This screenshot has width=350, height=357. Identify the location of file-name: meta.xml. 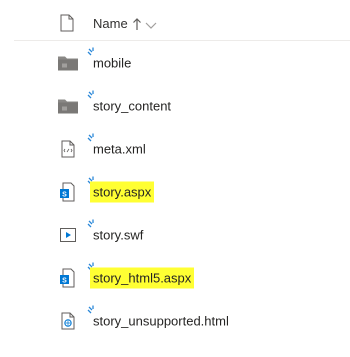
(119, 148).